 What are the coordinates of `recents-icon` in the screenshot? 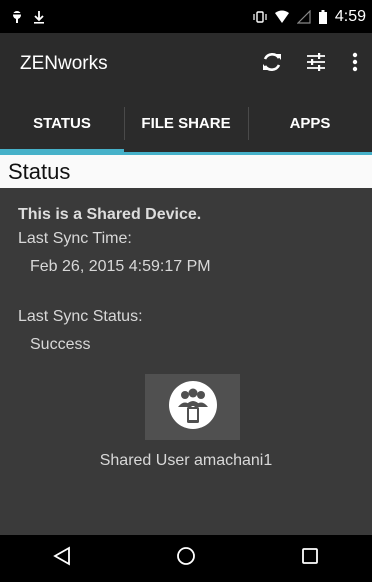 It's located at (310, 558).